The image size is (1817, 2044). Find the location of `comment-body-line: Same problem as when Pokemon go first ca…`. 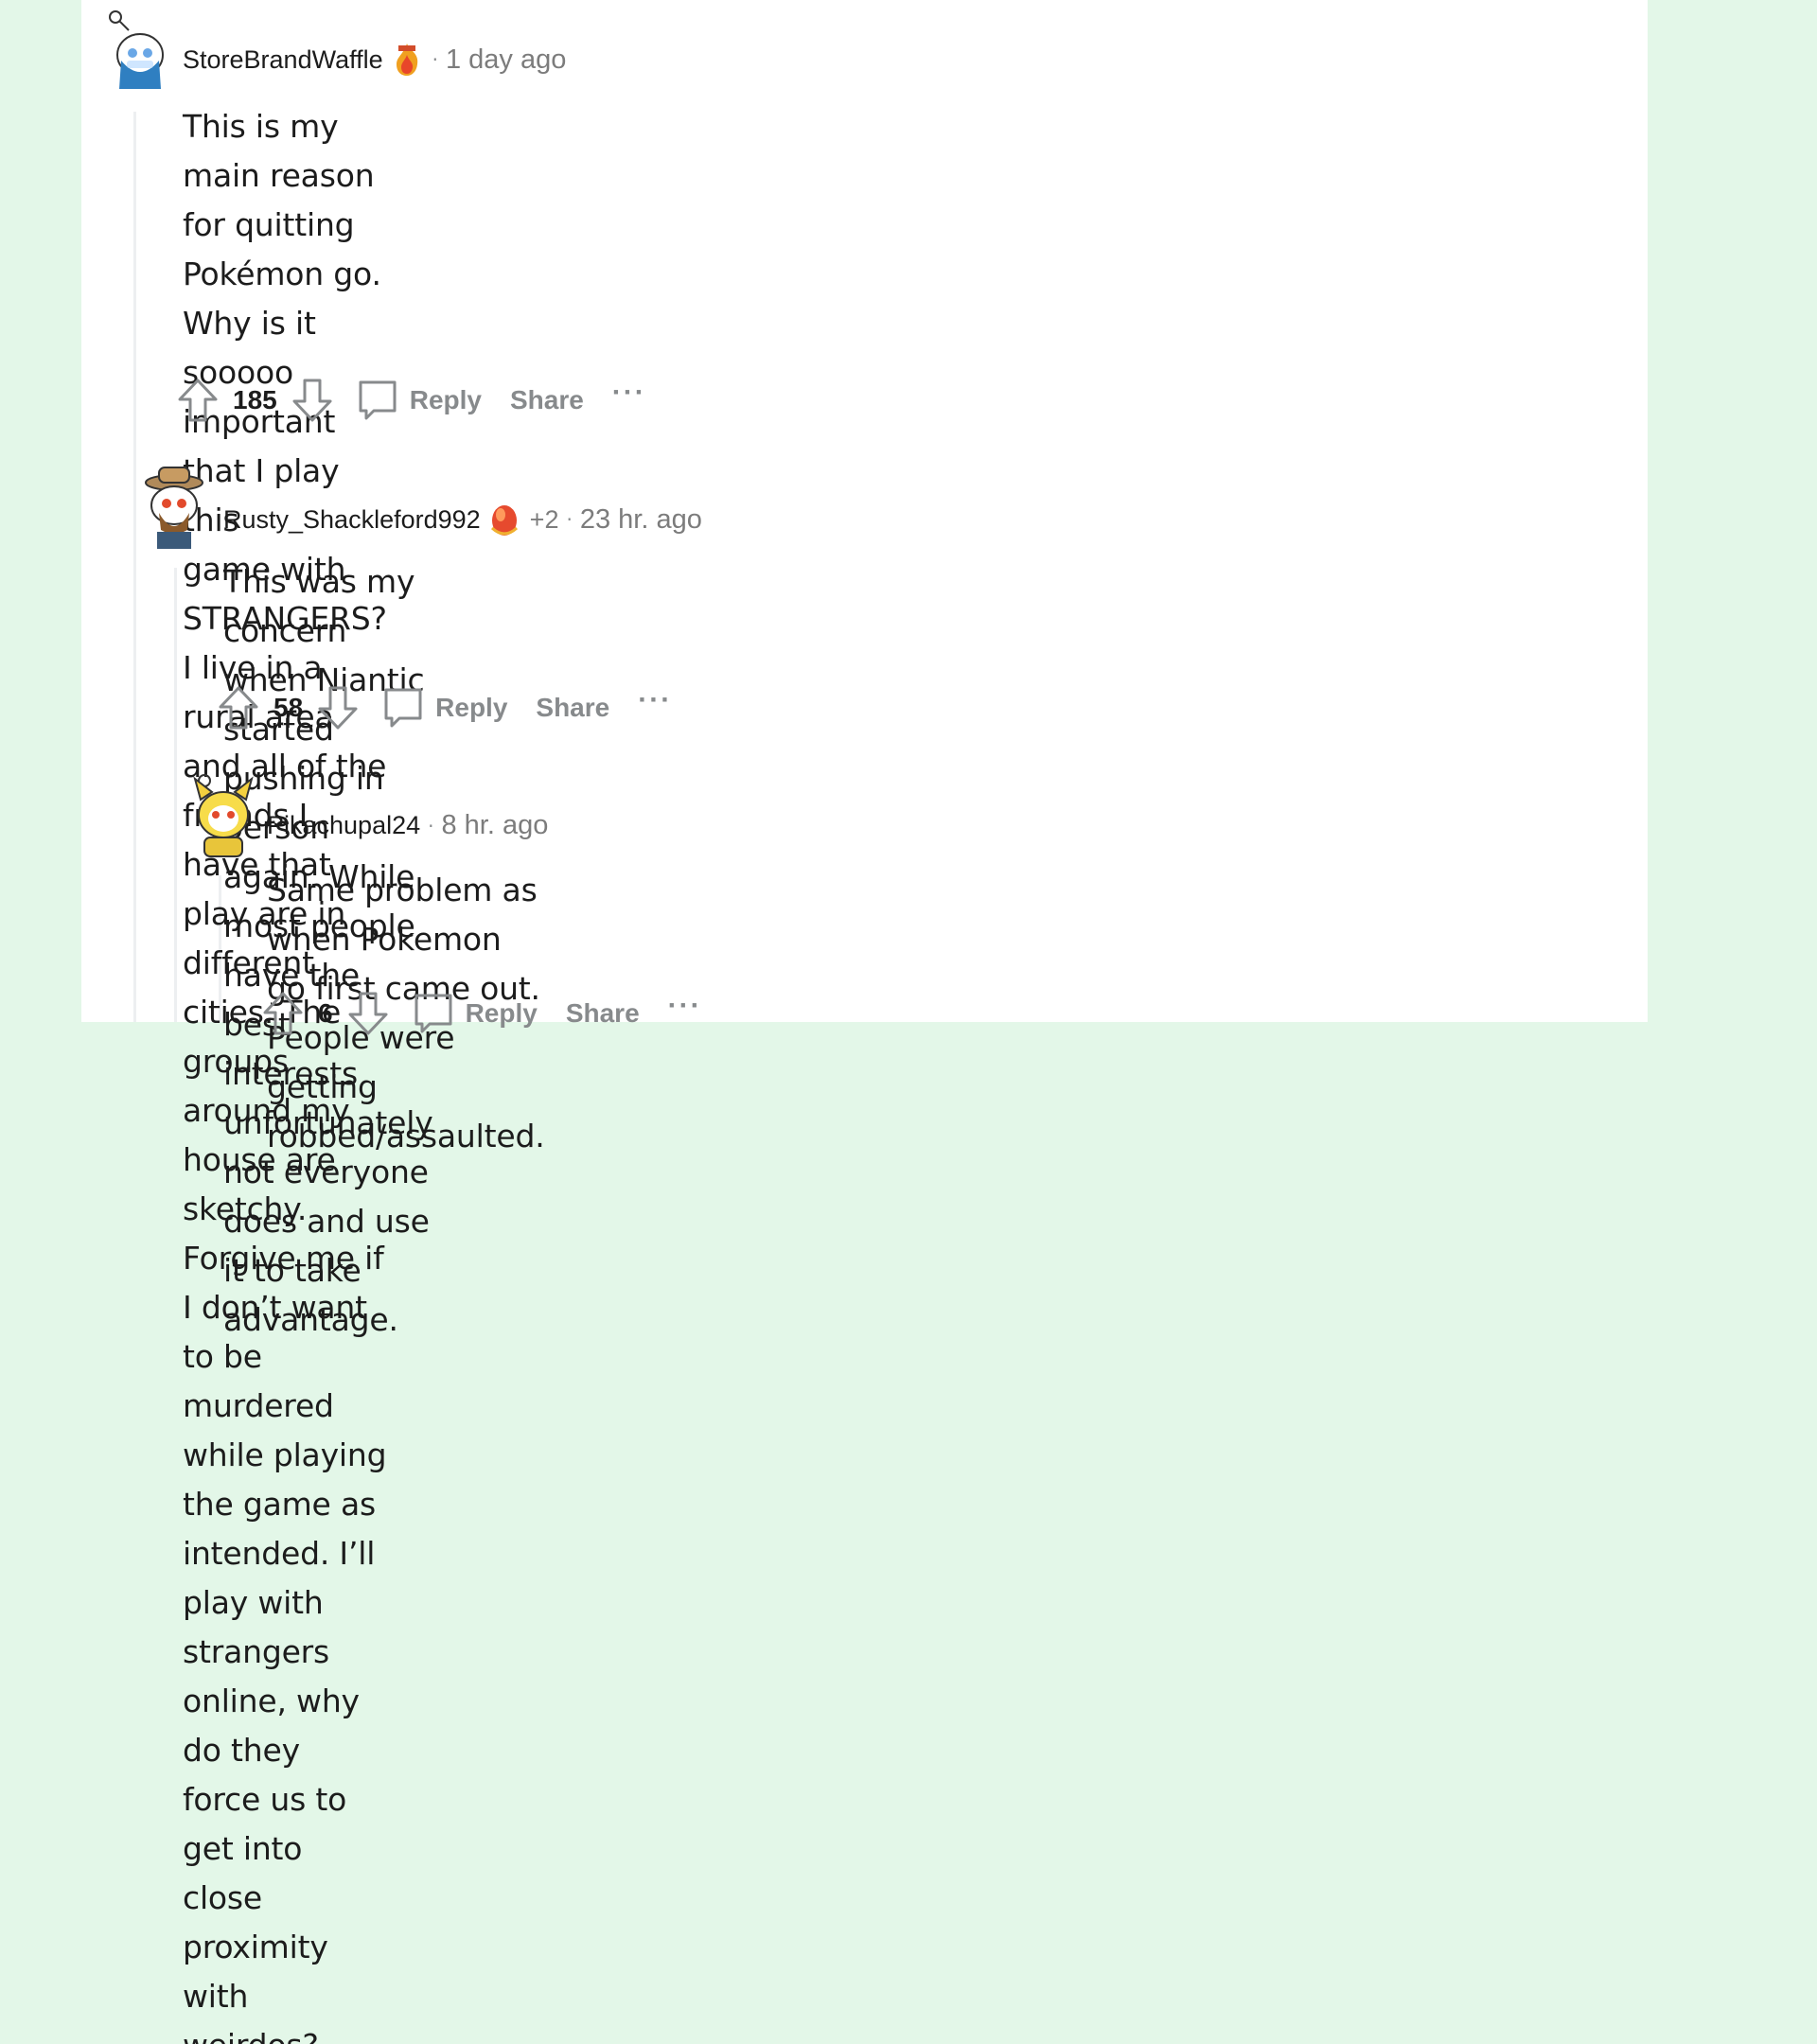

comment-body-line: Same problem as when Pokemon go first ca… is located at coordinates (403, 988).